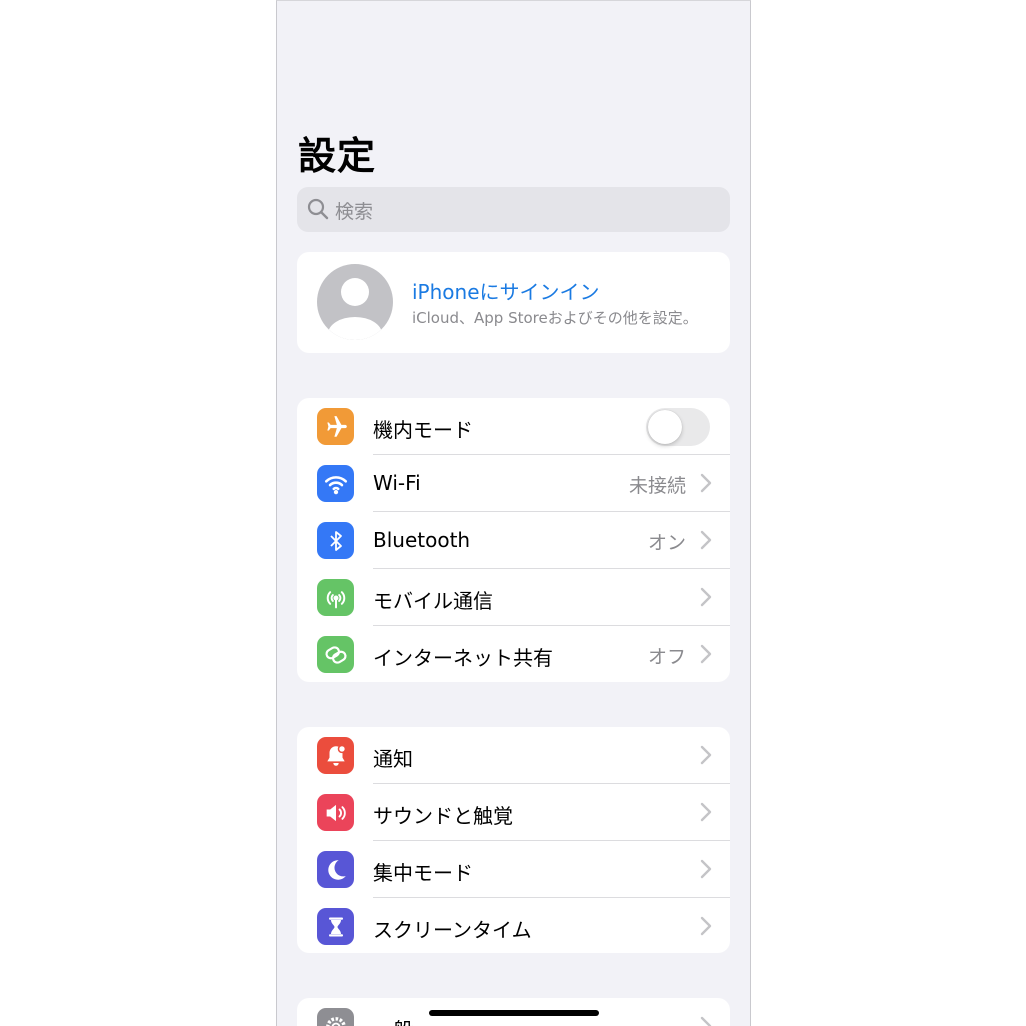 The width and height of the screenshot is (1026, 1026). Describe the element at coordinates (513, 597) in the screenshot. I see `settings-row-cellular: モバイル通信` at that location.